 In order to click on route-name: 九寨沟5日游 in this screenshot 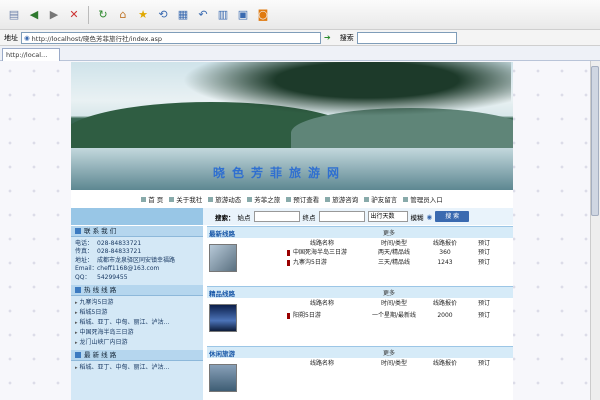, I will do `click(310, 262)`.